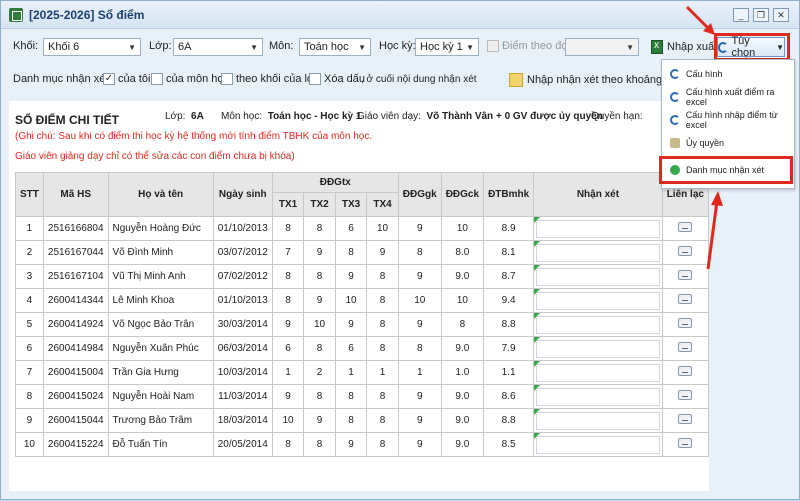  Describe the element at coordinates (717, 198) in the screenshot. I see `arrowhead-danh-muc` at that location.